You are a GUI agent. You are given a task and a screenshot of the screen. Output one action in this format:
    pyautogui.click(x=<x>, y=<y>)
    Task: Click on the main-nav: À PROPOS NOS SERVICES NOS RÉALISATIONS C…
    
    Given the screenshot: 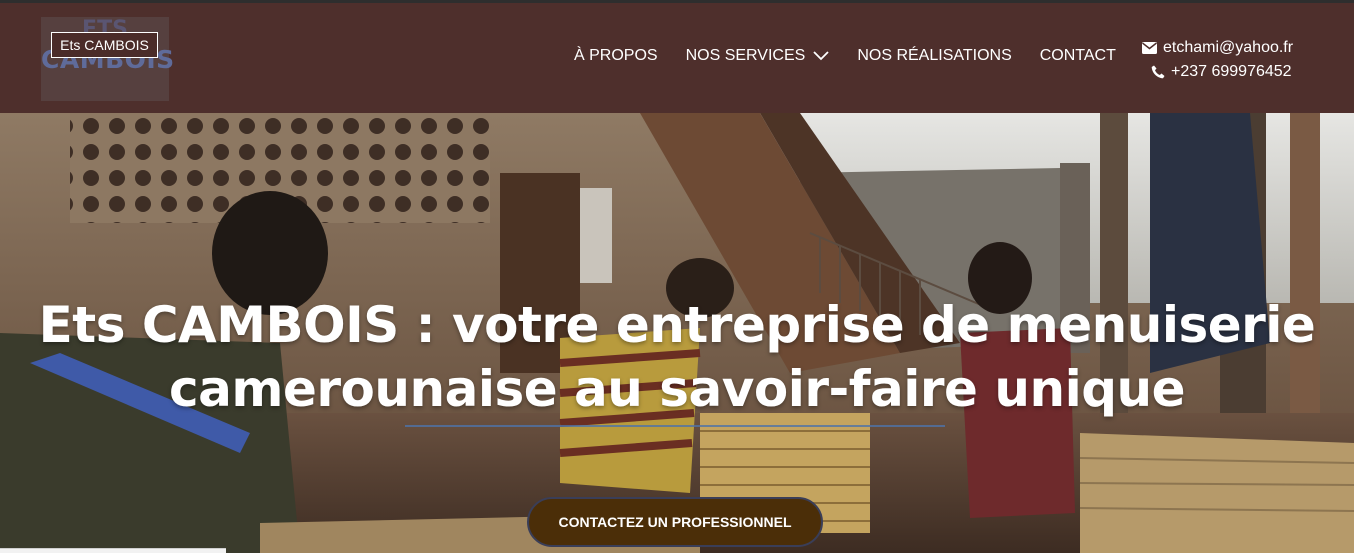 What is the action you would take?
    pyautogui.click(x=859, y=56)
    